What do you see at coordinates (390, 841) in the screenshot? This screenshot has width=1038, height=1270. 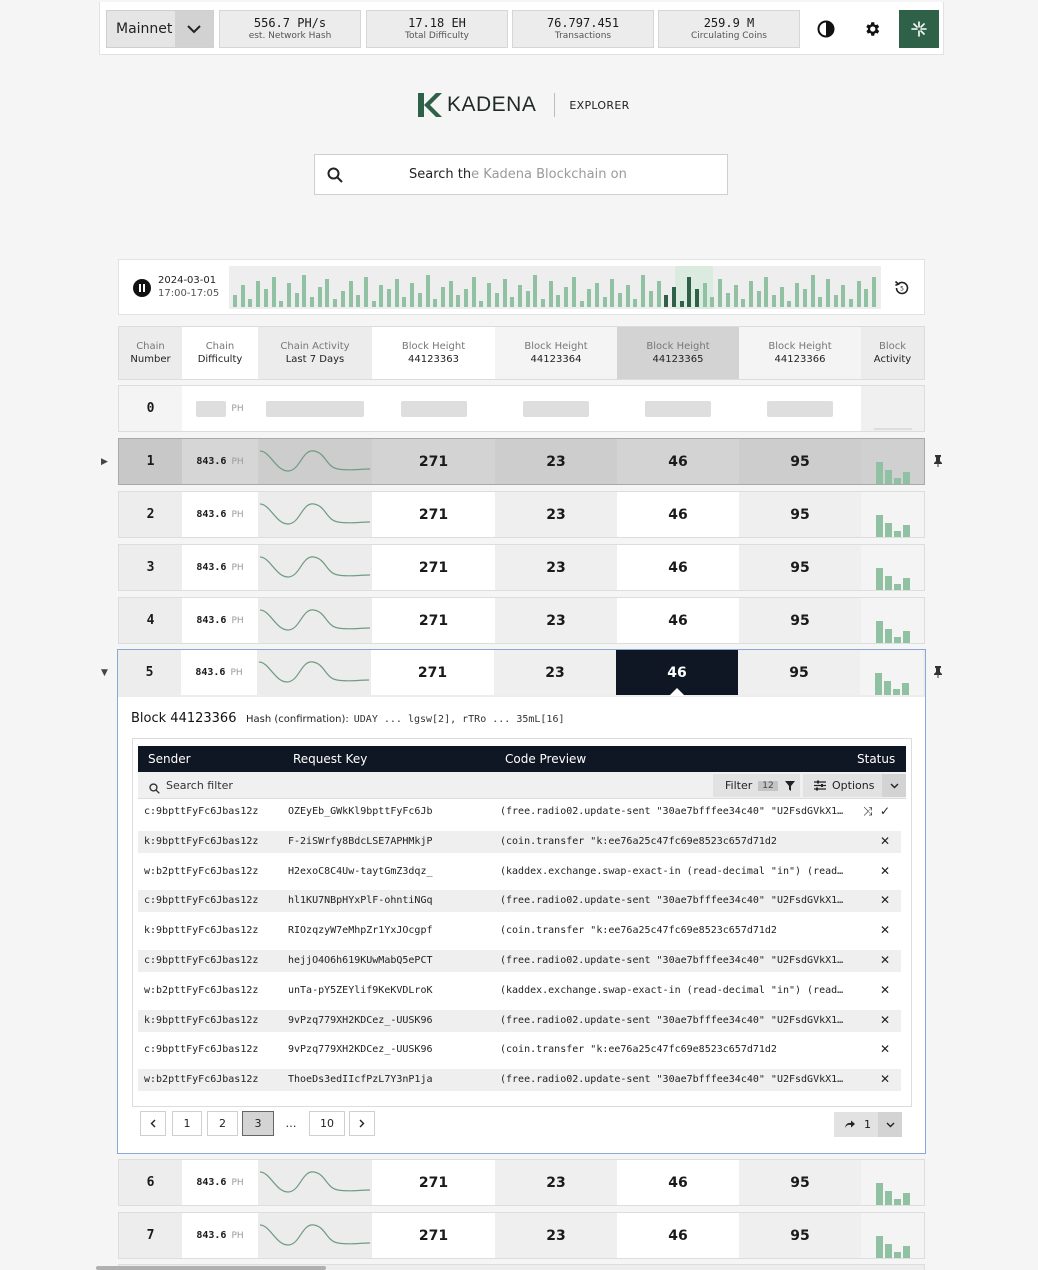 I see `request-key: F-2iSWrfy8BdcLSE7APHMkjP` at bounding box center [390, 841].